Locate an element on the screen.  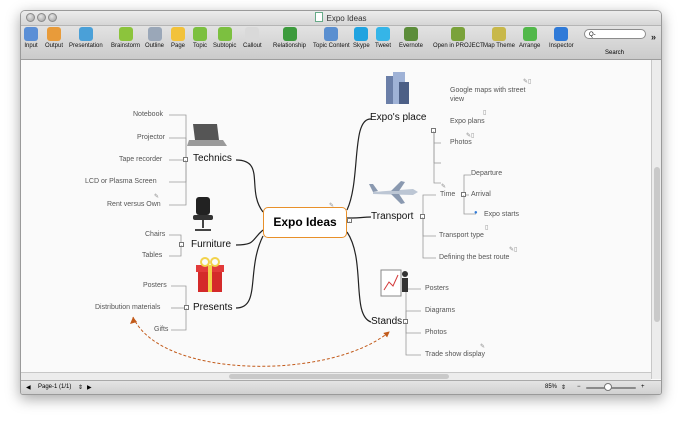
toolbar-topic-content-button: Topic Content is located at coordinates (331, 38).